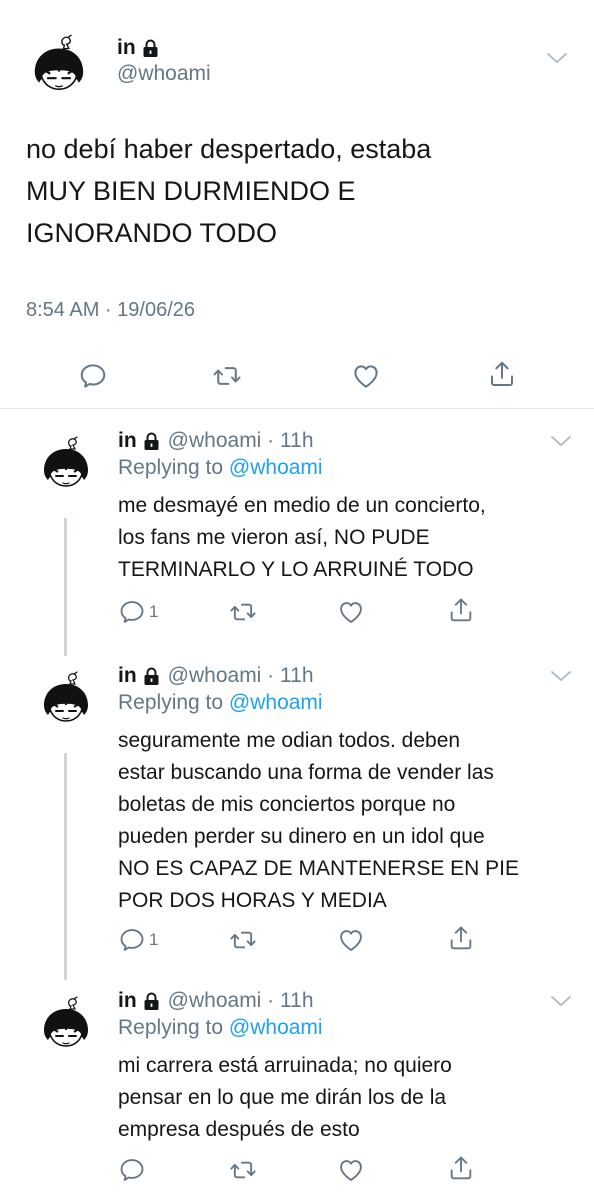 The width and height of the screenshot is (594, 1200). I want to click on tweet-text-line: boletas de mis conciertos porque no, so click(287, 804).